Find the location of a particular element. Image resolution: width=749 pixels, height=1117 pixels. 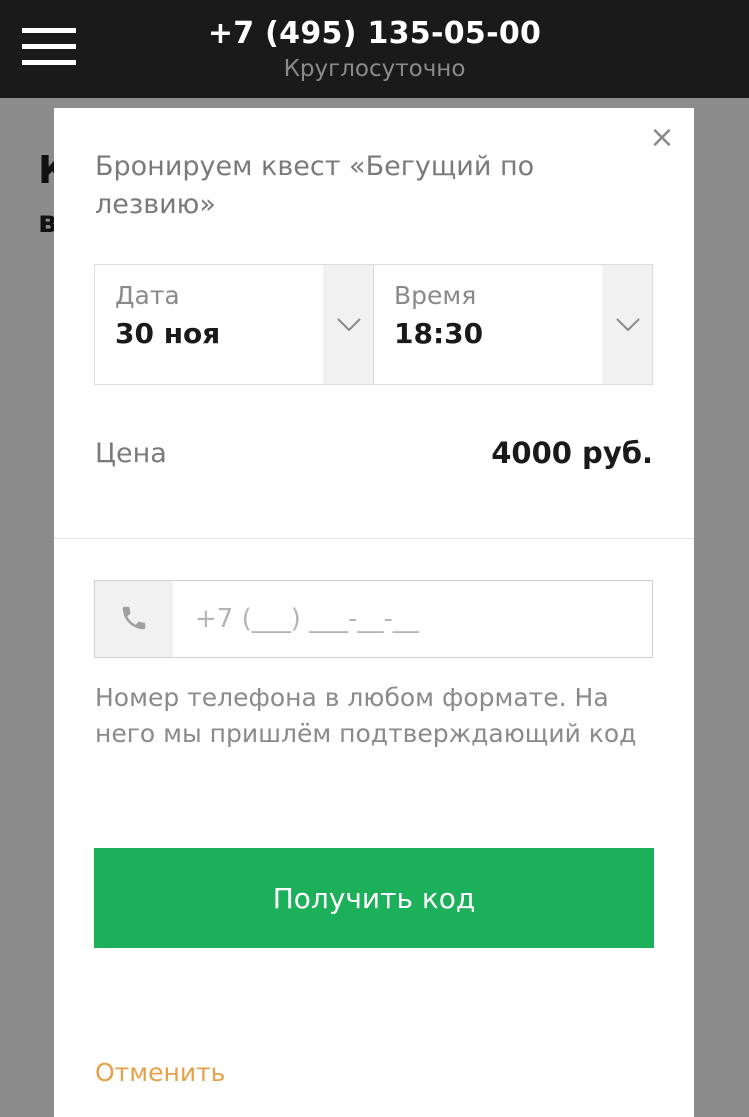

phone-field is located at coordinates (373, 619).